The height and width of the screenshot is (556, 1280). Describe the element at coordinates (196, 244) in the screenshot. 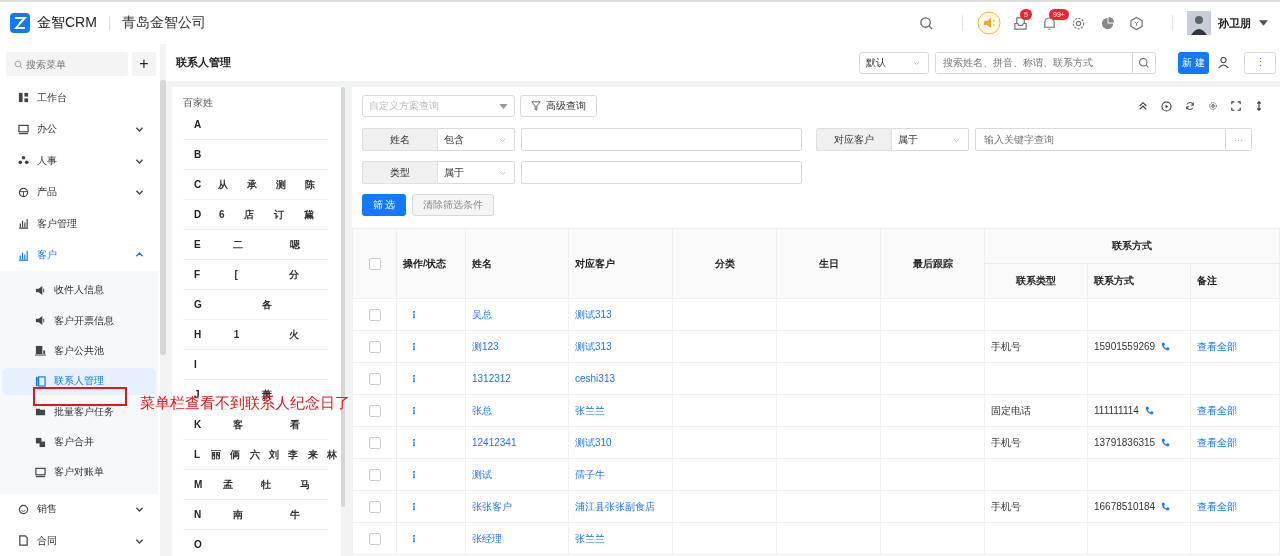

I see `index-letter: E` at that location.